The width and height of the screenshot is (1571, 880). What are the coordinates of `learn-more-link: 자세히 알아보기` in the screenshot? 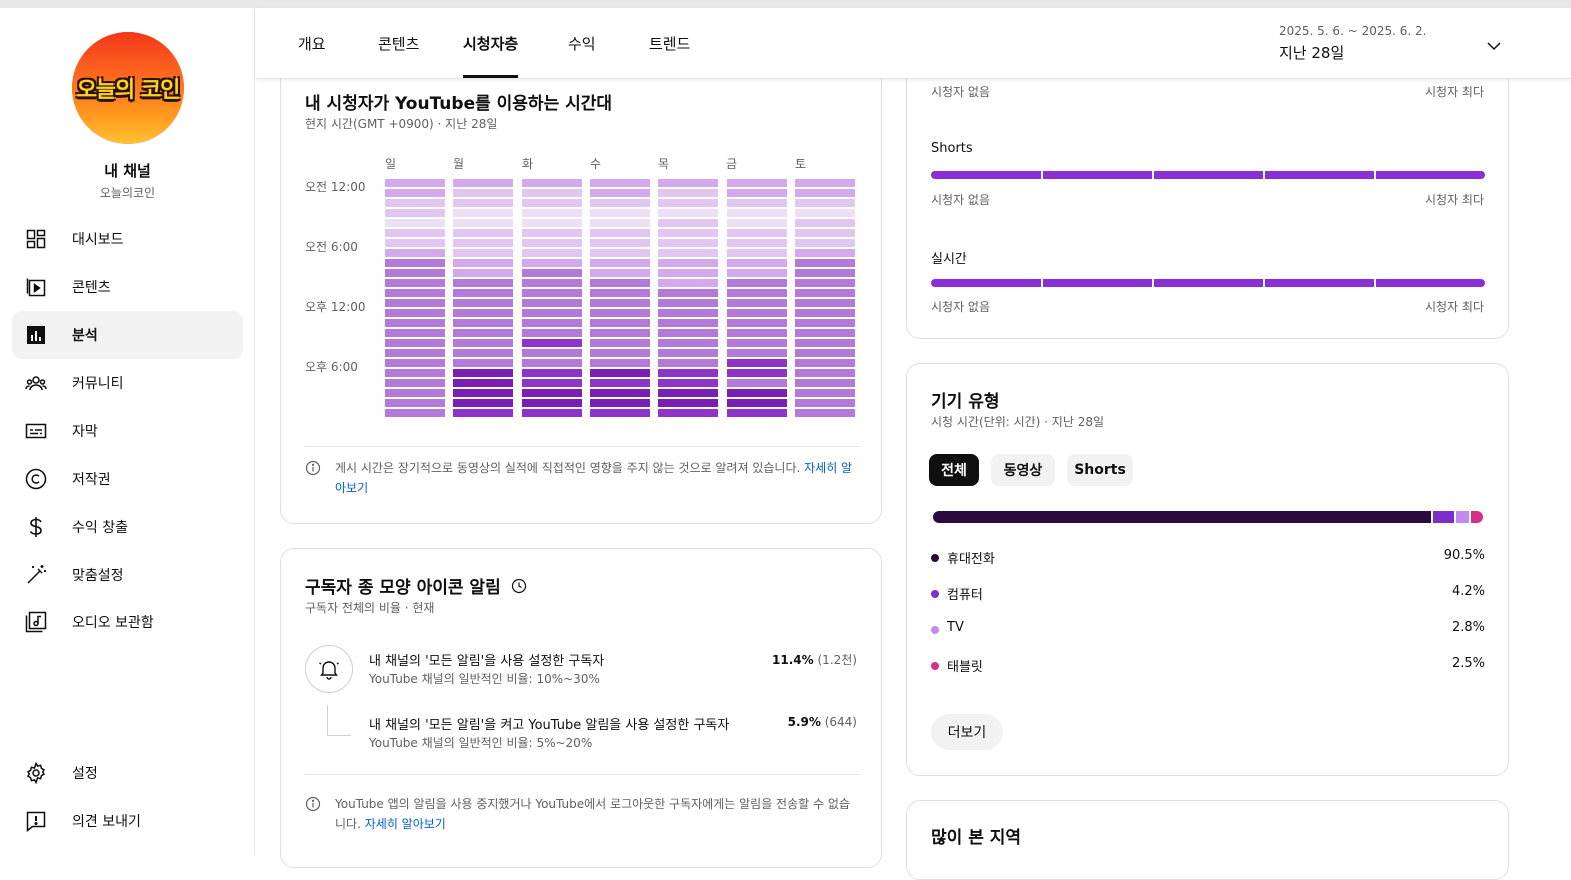 It's located at (405, 824).